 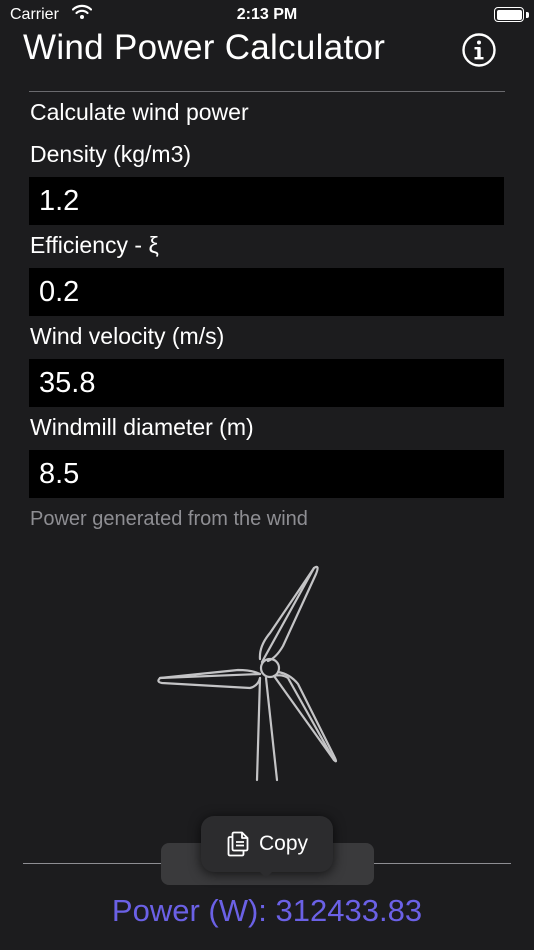 What do you see at coordinates (266, 201) in the screenshot?
I see `density-input` at bounding box center [266, 201].